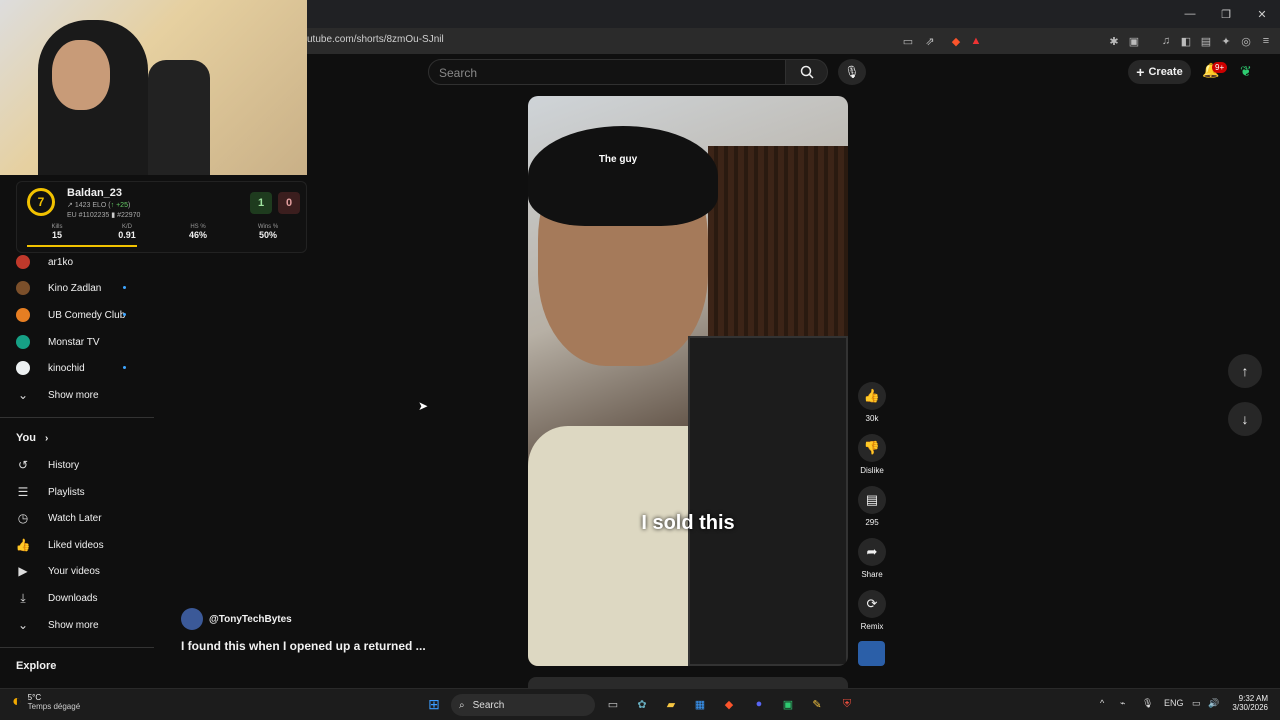 Image resolution: width=1280 pixels, height=720 pixels. I want to click on thumbs-up-icon: 👍, so click(872, 396).